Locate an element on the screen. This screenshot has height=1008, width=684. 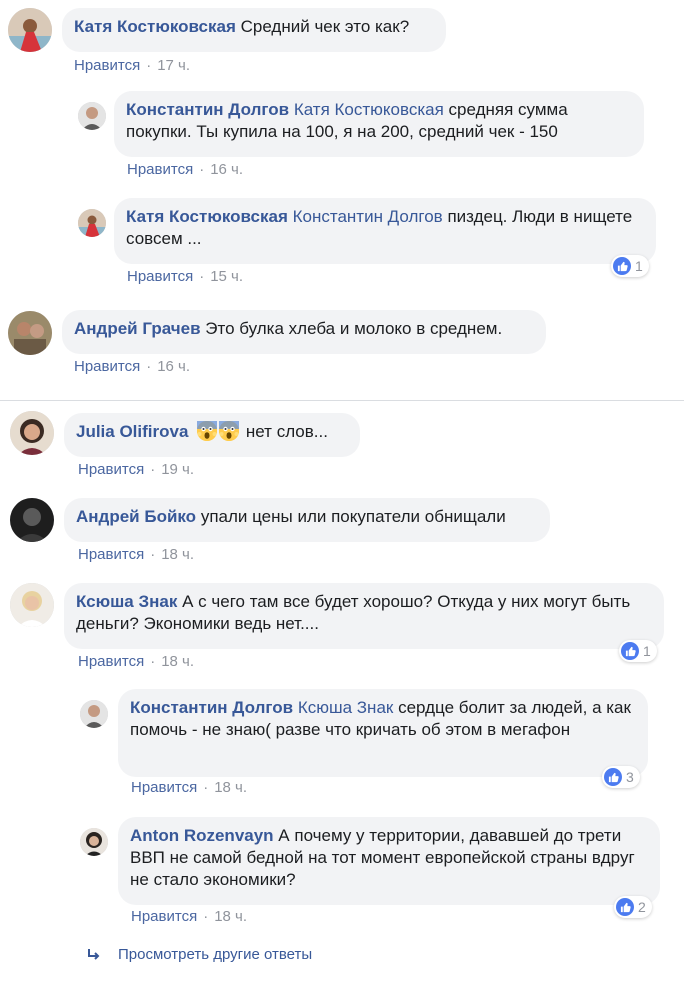
mention-link: Катя Костюковская is located at coordinates (369, 109).